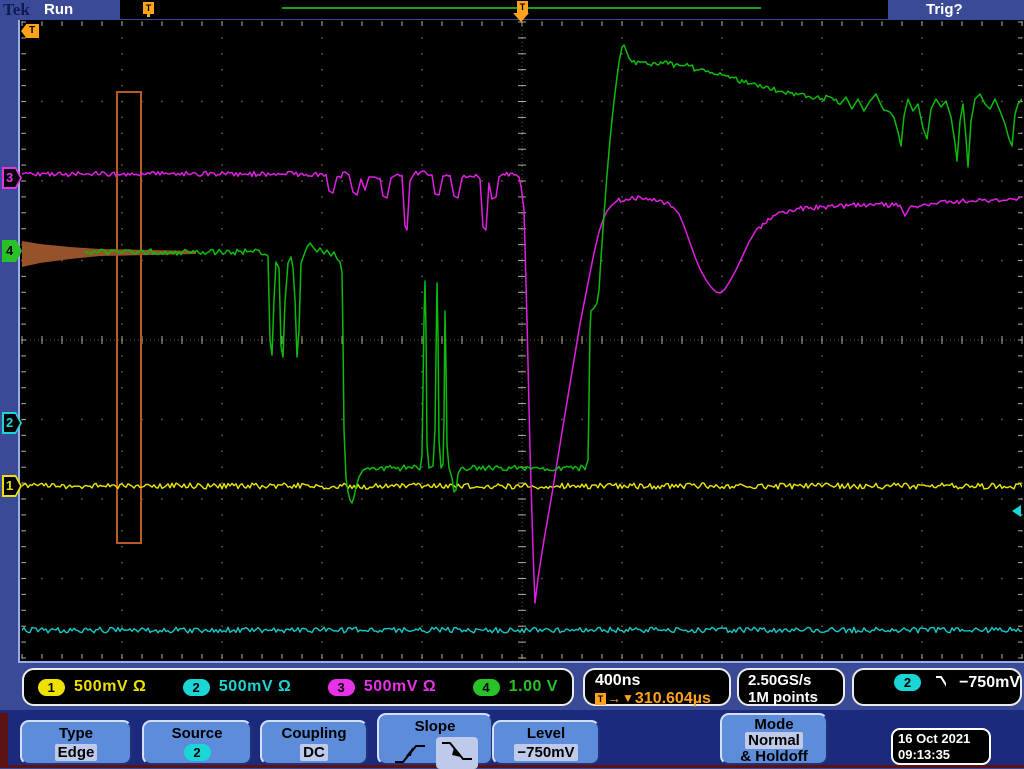 The width and height of the screenshot is (1024, 769). What do you see at coordinates (934, 738) in the screenshot?
I see `date: 16 Oct 2021` at bounding box center [934, 738].